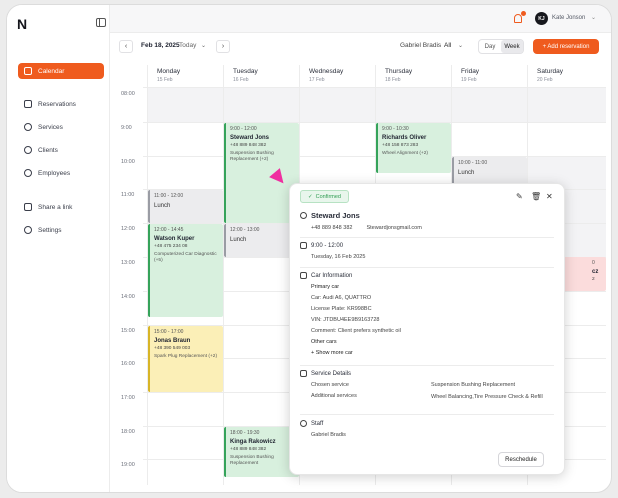  I want to click on time-label: 18:00, so click(128, 432).